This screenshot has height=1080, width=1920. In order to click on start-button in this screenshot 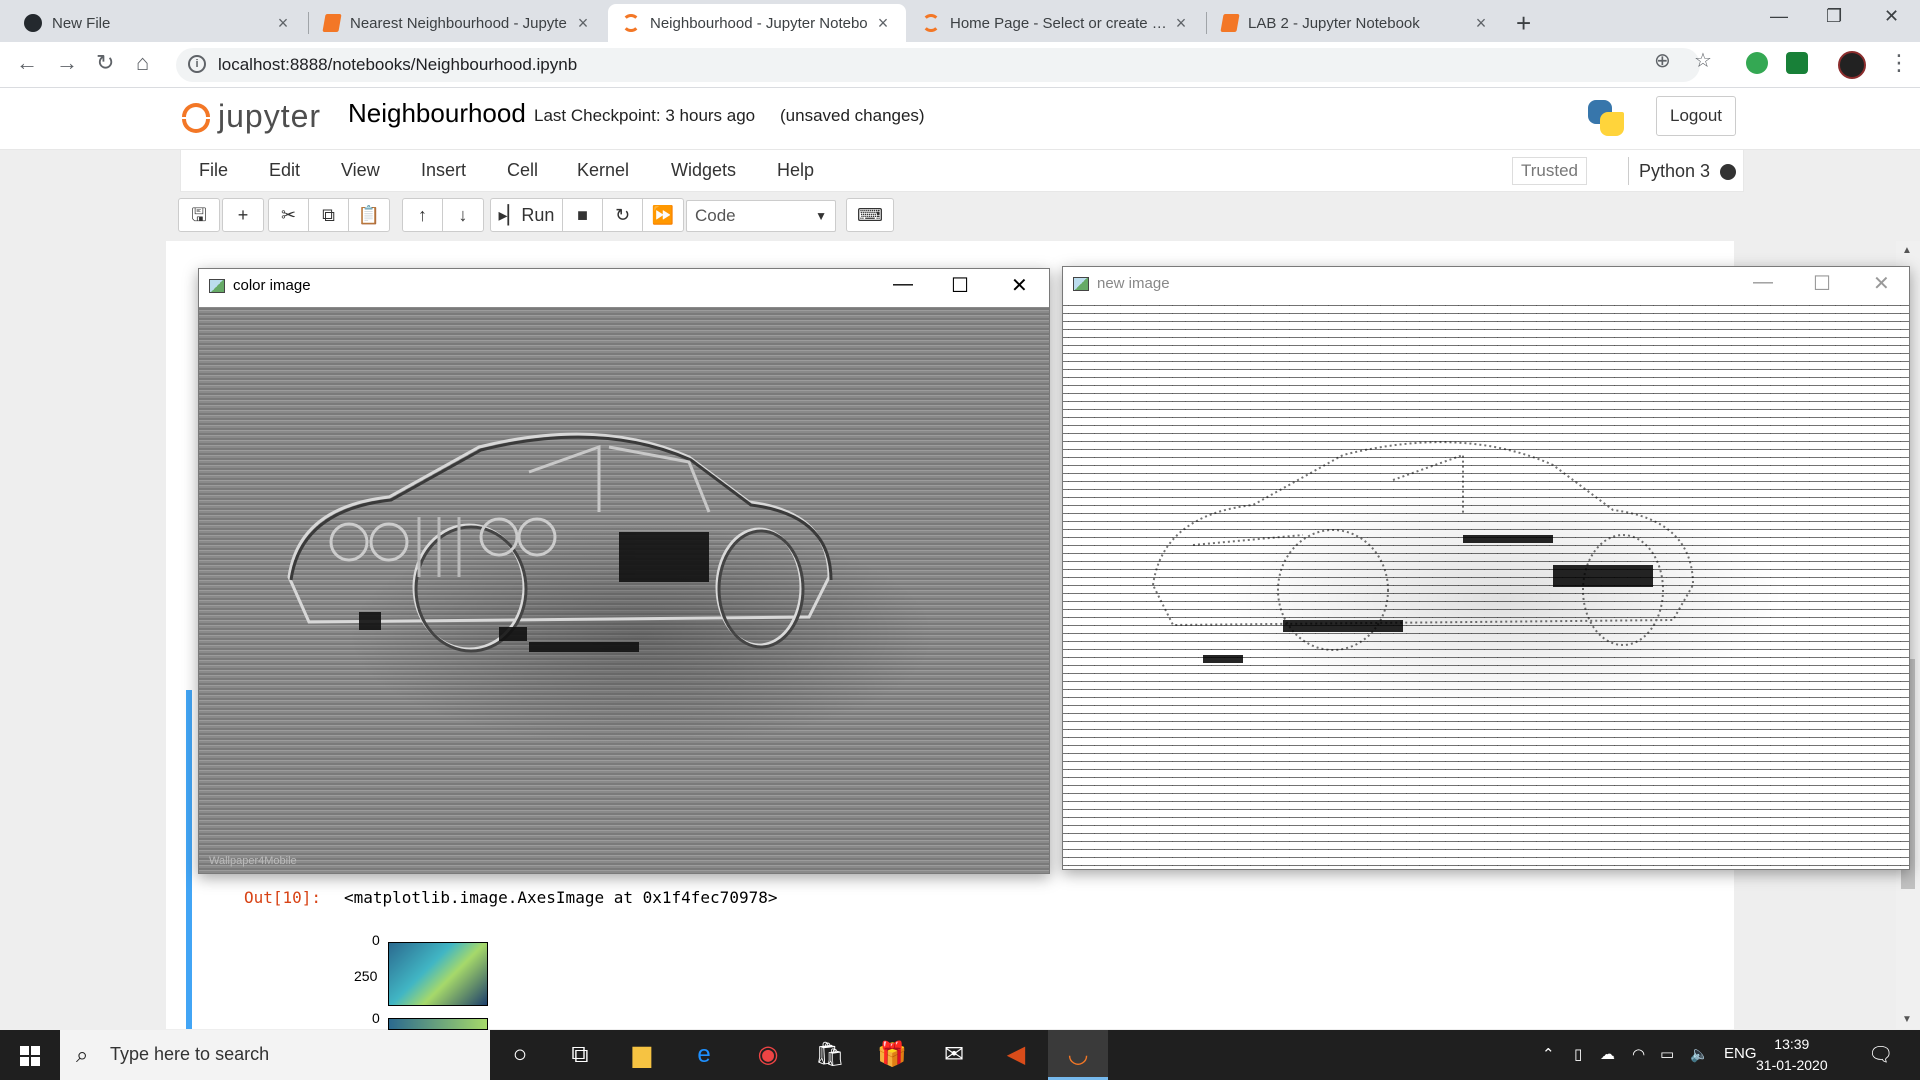, I will do `click(30, 1055)`.